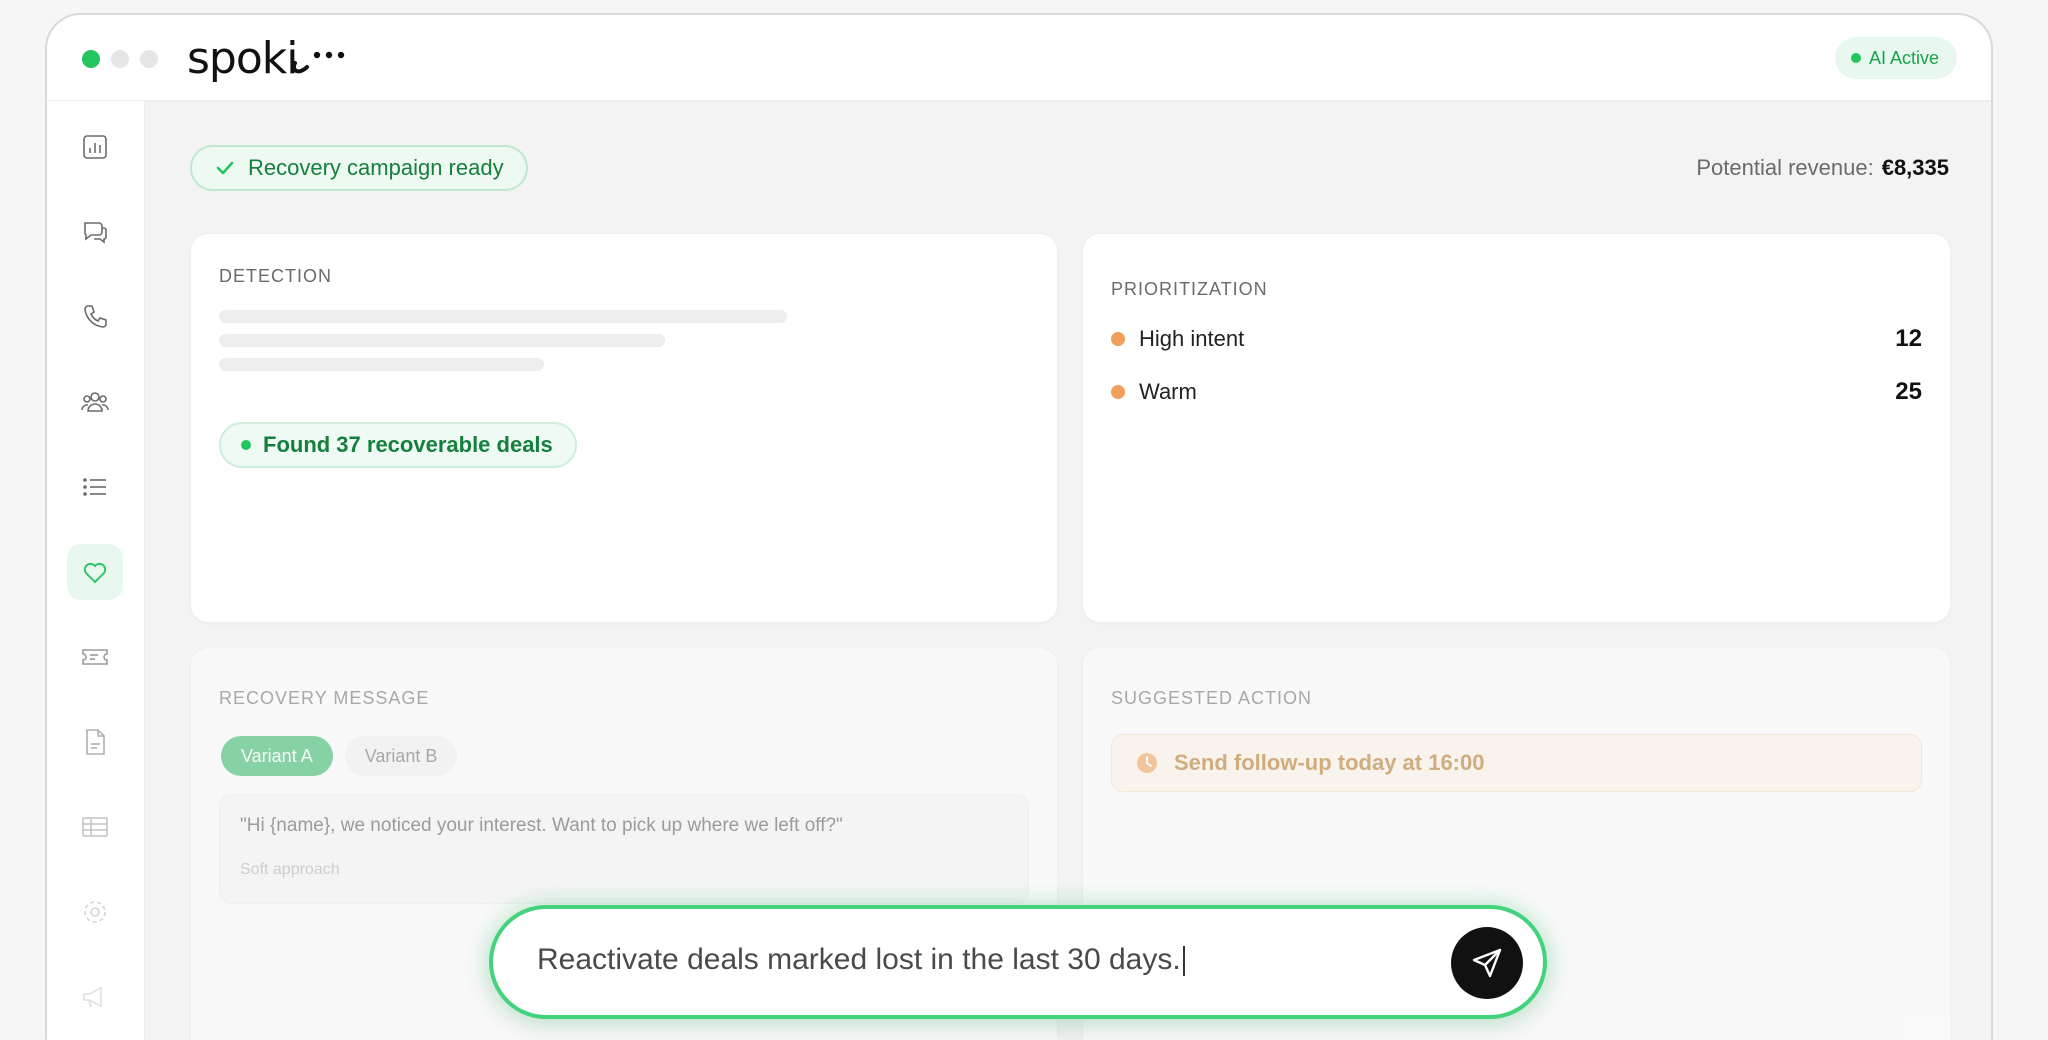 Image resolution: width=2048 pixels, height=1040 pixels. I want to click on sidebar, so click(96, 570).